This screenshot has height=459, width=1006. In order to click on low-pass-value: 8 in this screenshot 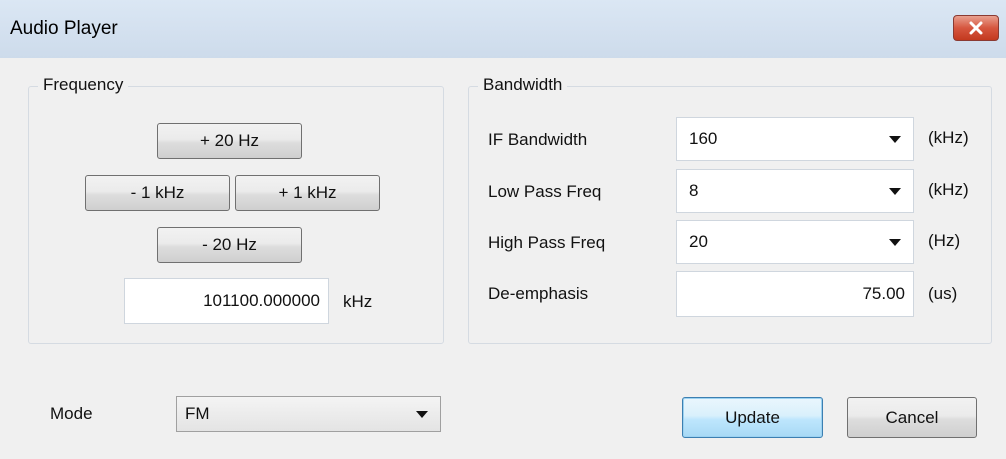, I will do `click(694, 190)`.